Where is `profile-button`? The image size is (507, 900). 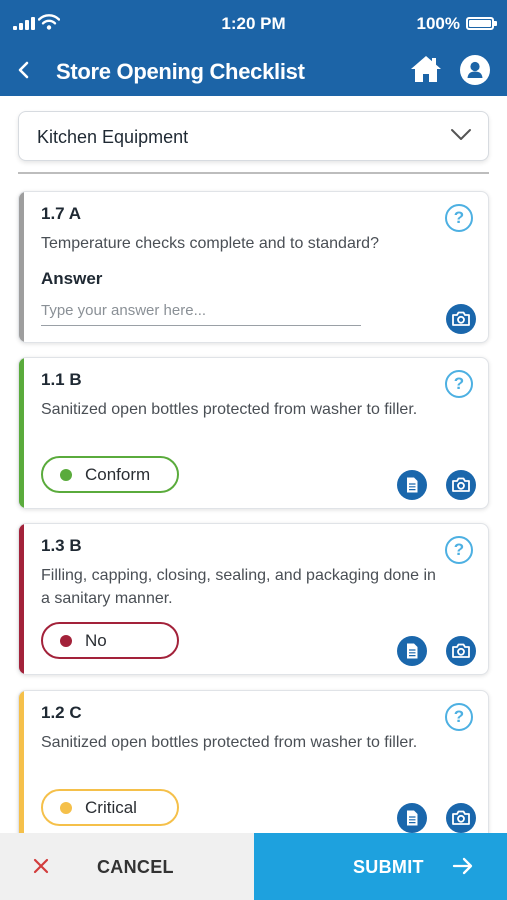
profile-button is located at coordinates (475, 70).